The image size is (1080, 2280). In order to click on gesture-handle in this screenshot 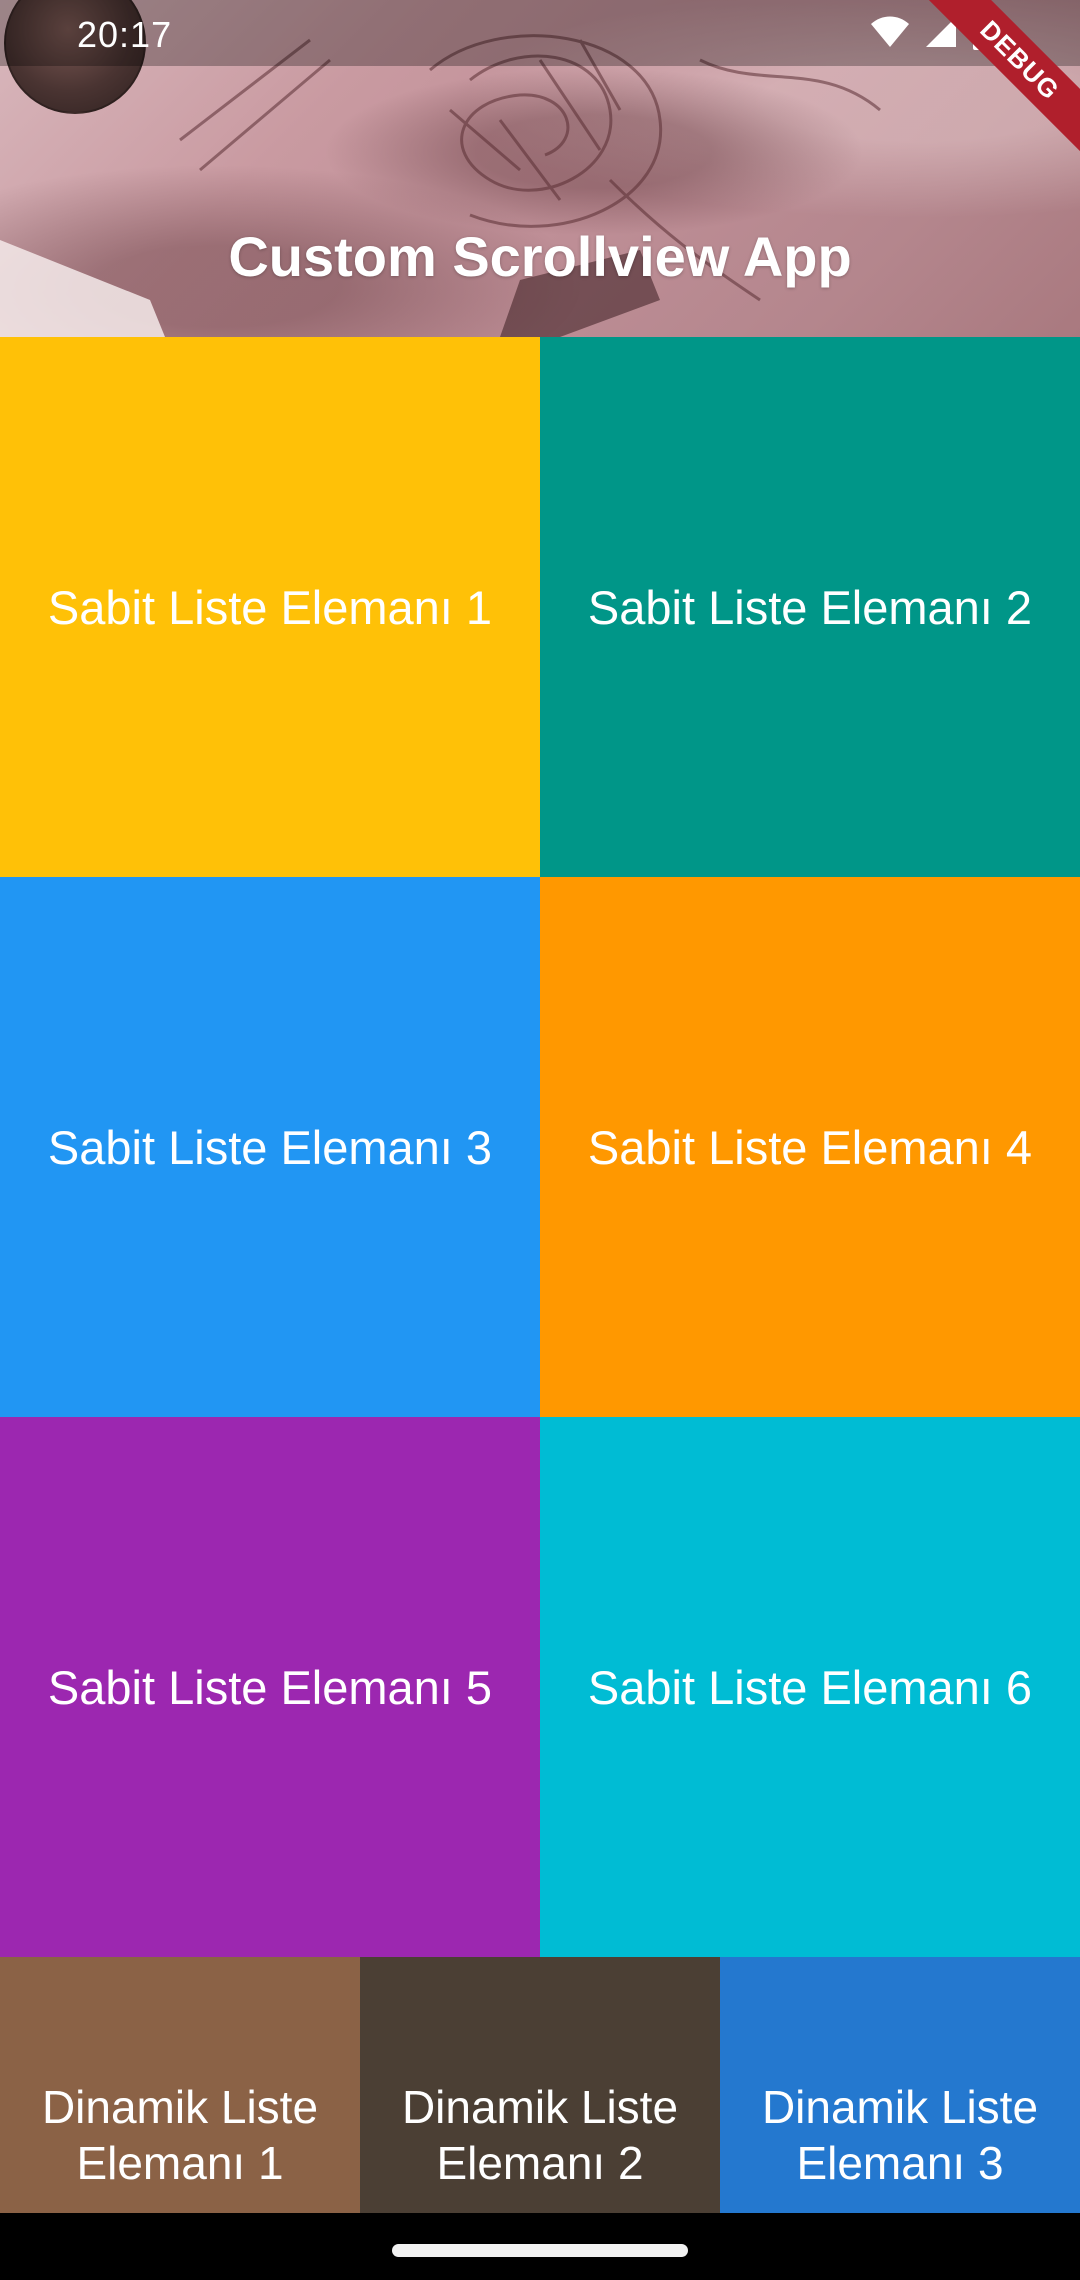, I will do `click(540, 2250)`.